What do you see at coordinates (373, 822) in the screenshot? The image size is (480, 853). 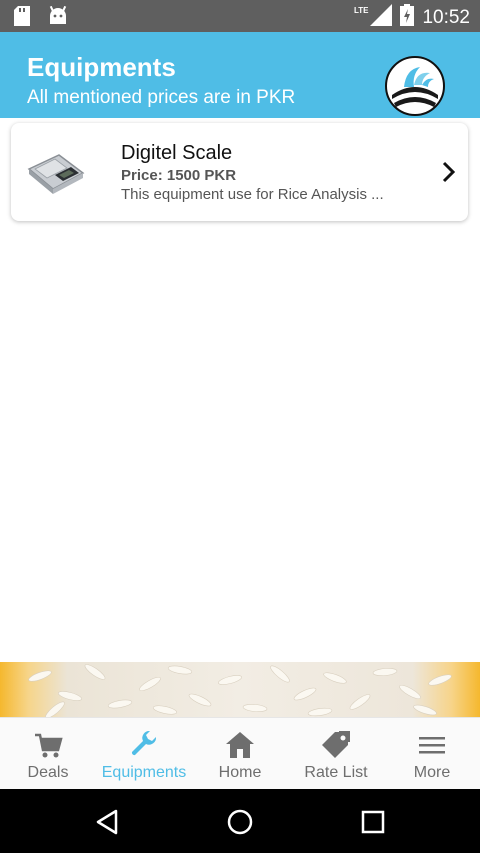 I see `recents-icon` at bounding box center [373, 822].